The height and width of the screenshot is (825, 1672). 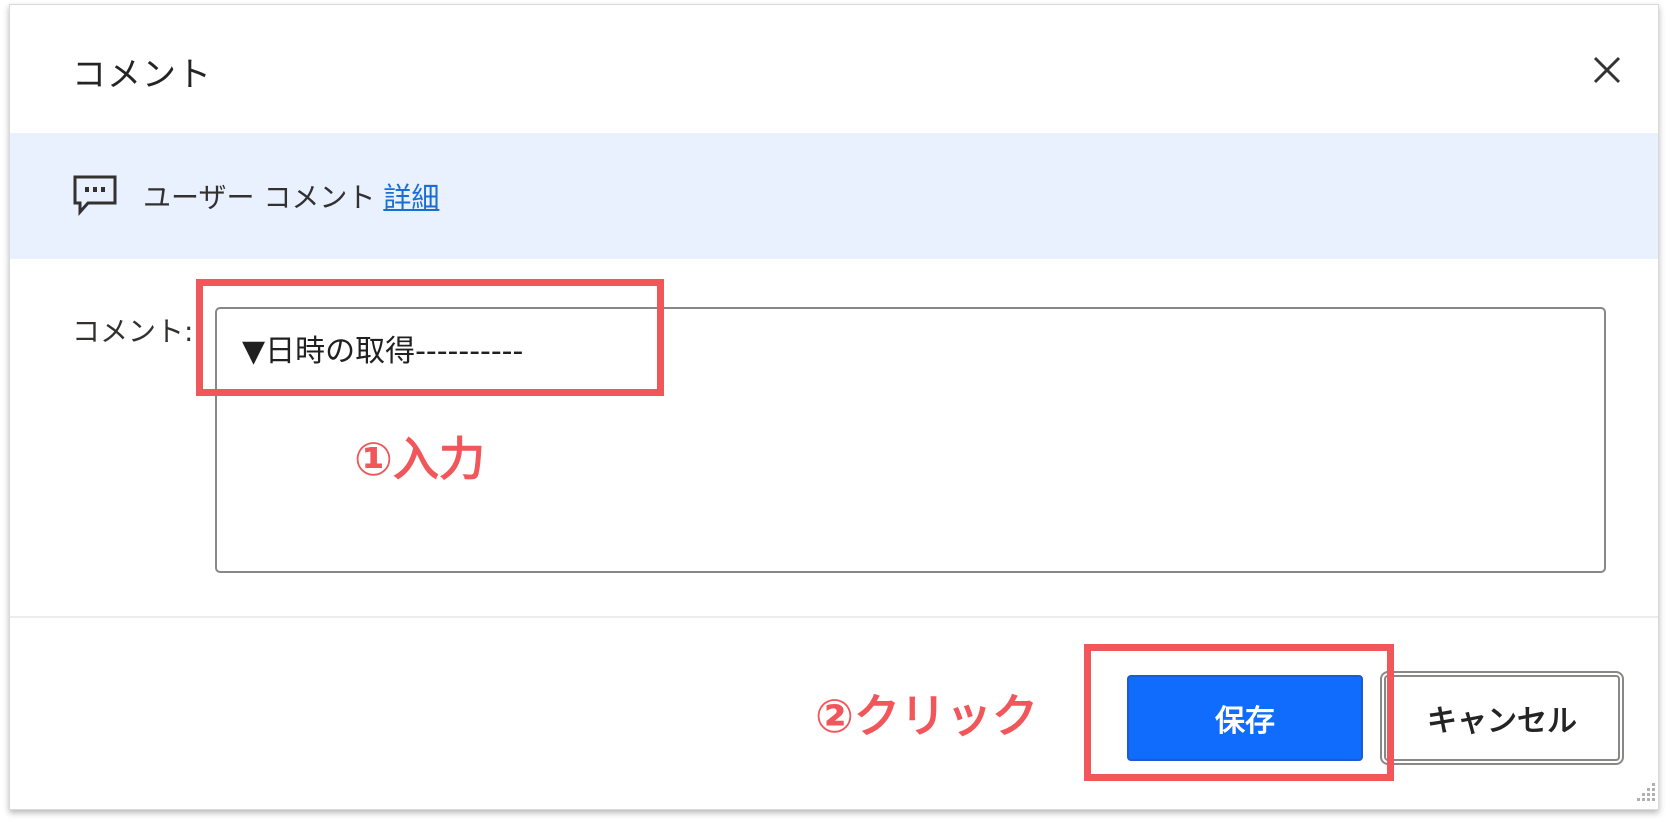 What do you see at coordinates (1502, 718) in the screenshot?
I see `cancel-button: キャンセル` at bounding box center [1502, 718].